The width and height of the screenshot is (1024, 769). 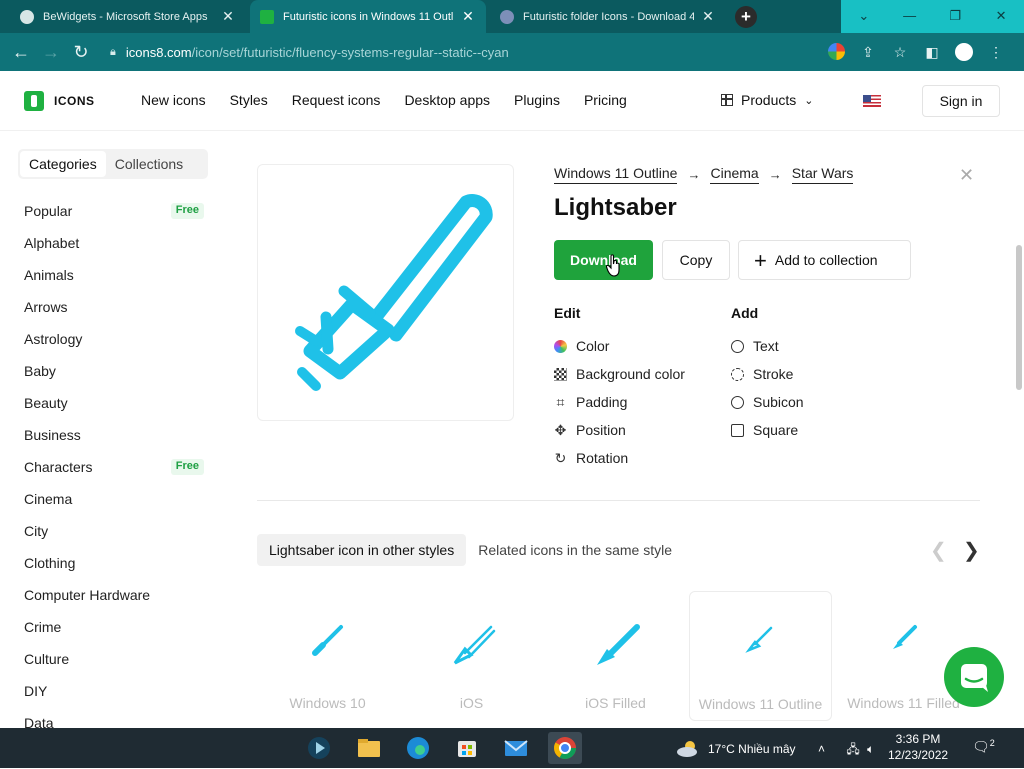 I want to click on add-to-collection-button: + Add to collection, so click(x=824, y=260).